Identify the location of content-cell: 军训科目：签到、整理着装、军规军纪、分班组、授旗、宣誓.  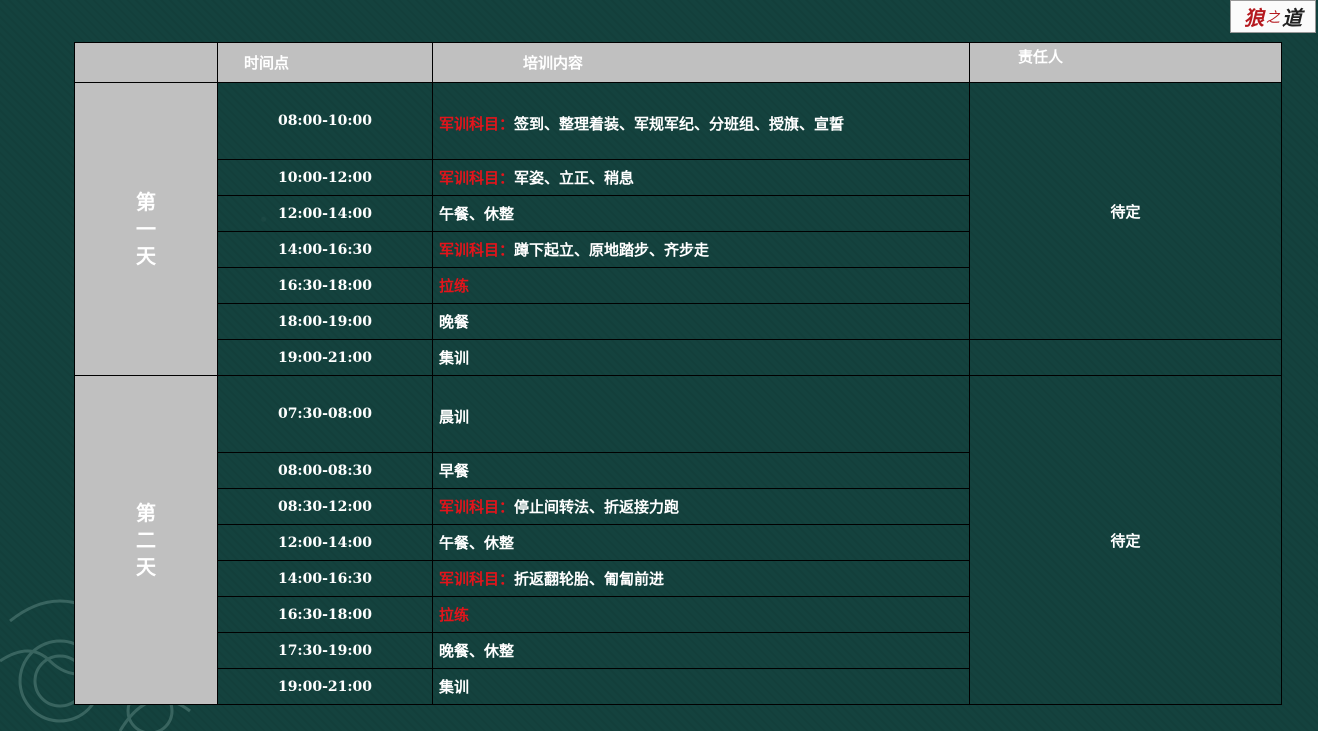
(701, 121).